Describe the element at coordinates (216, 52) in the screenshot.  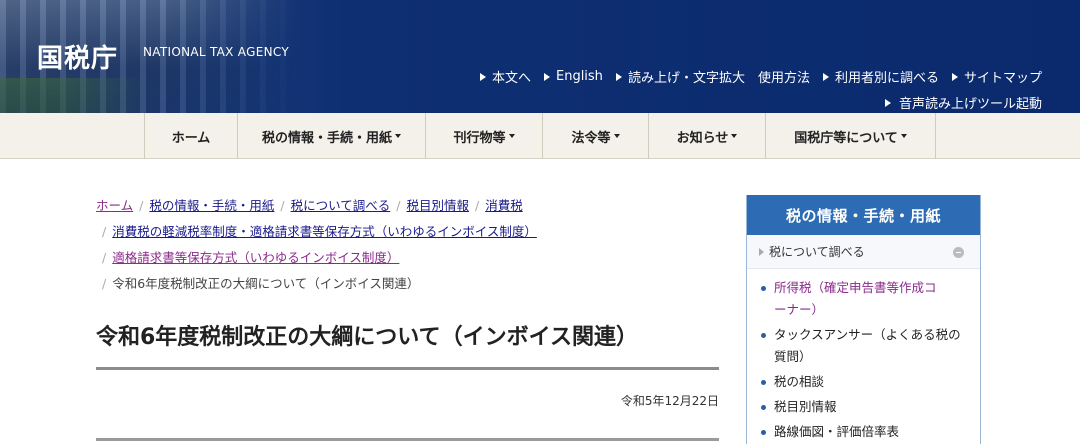
I see `site-logo-english: NATIONAL TAX AGENCY` at that location.